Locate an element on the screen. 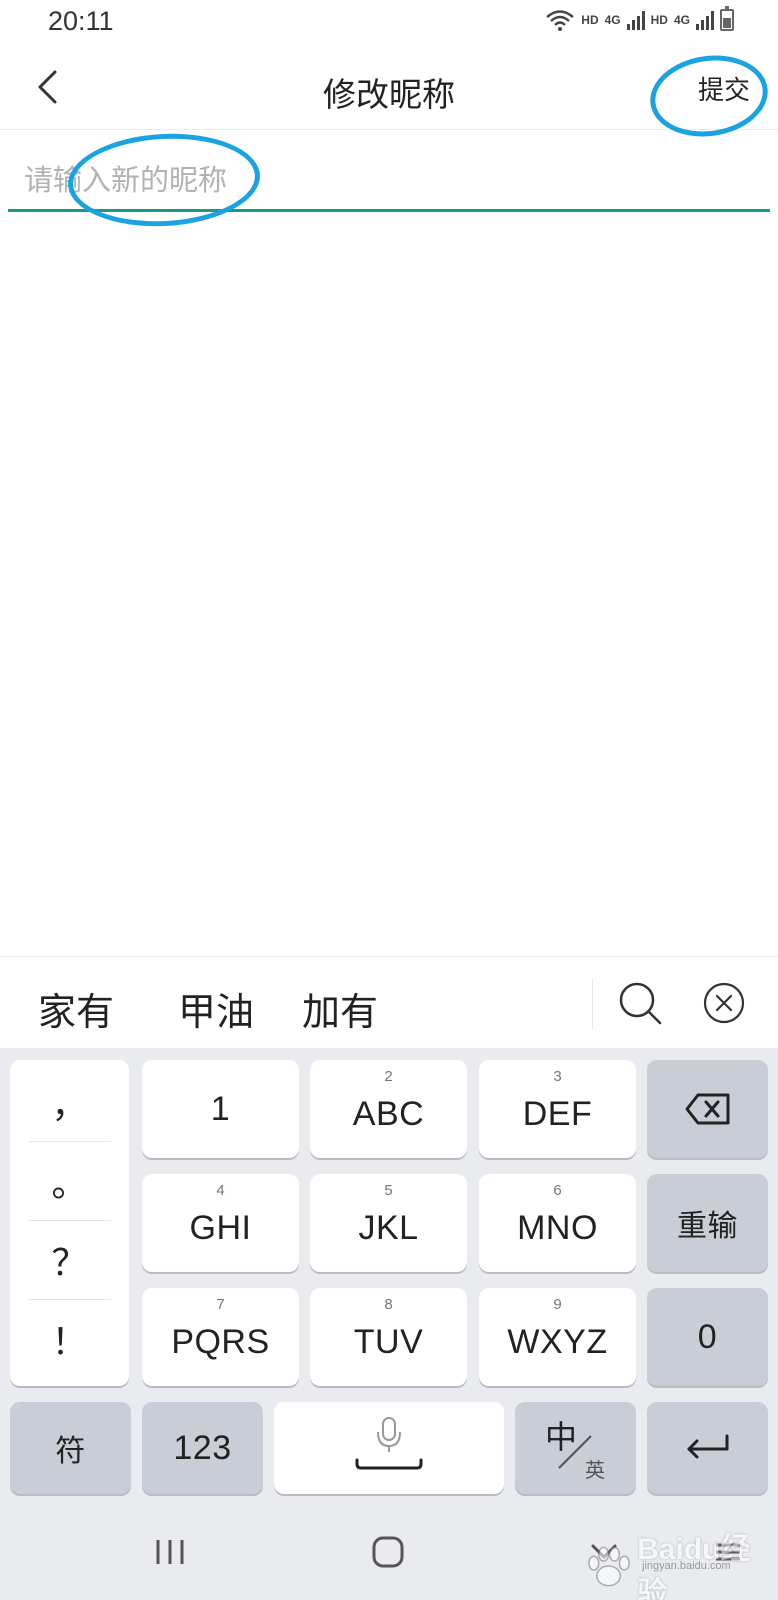  watermark-url: jingyan.baidu.com is located at coordinates (686, 1566).